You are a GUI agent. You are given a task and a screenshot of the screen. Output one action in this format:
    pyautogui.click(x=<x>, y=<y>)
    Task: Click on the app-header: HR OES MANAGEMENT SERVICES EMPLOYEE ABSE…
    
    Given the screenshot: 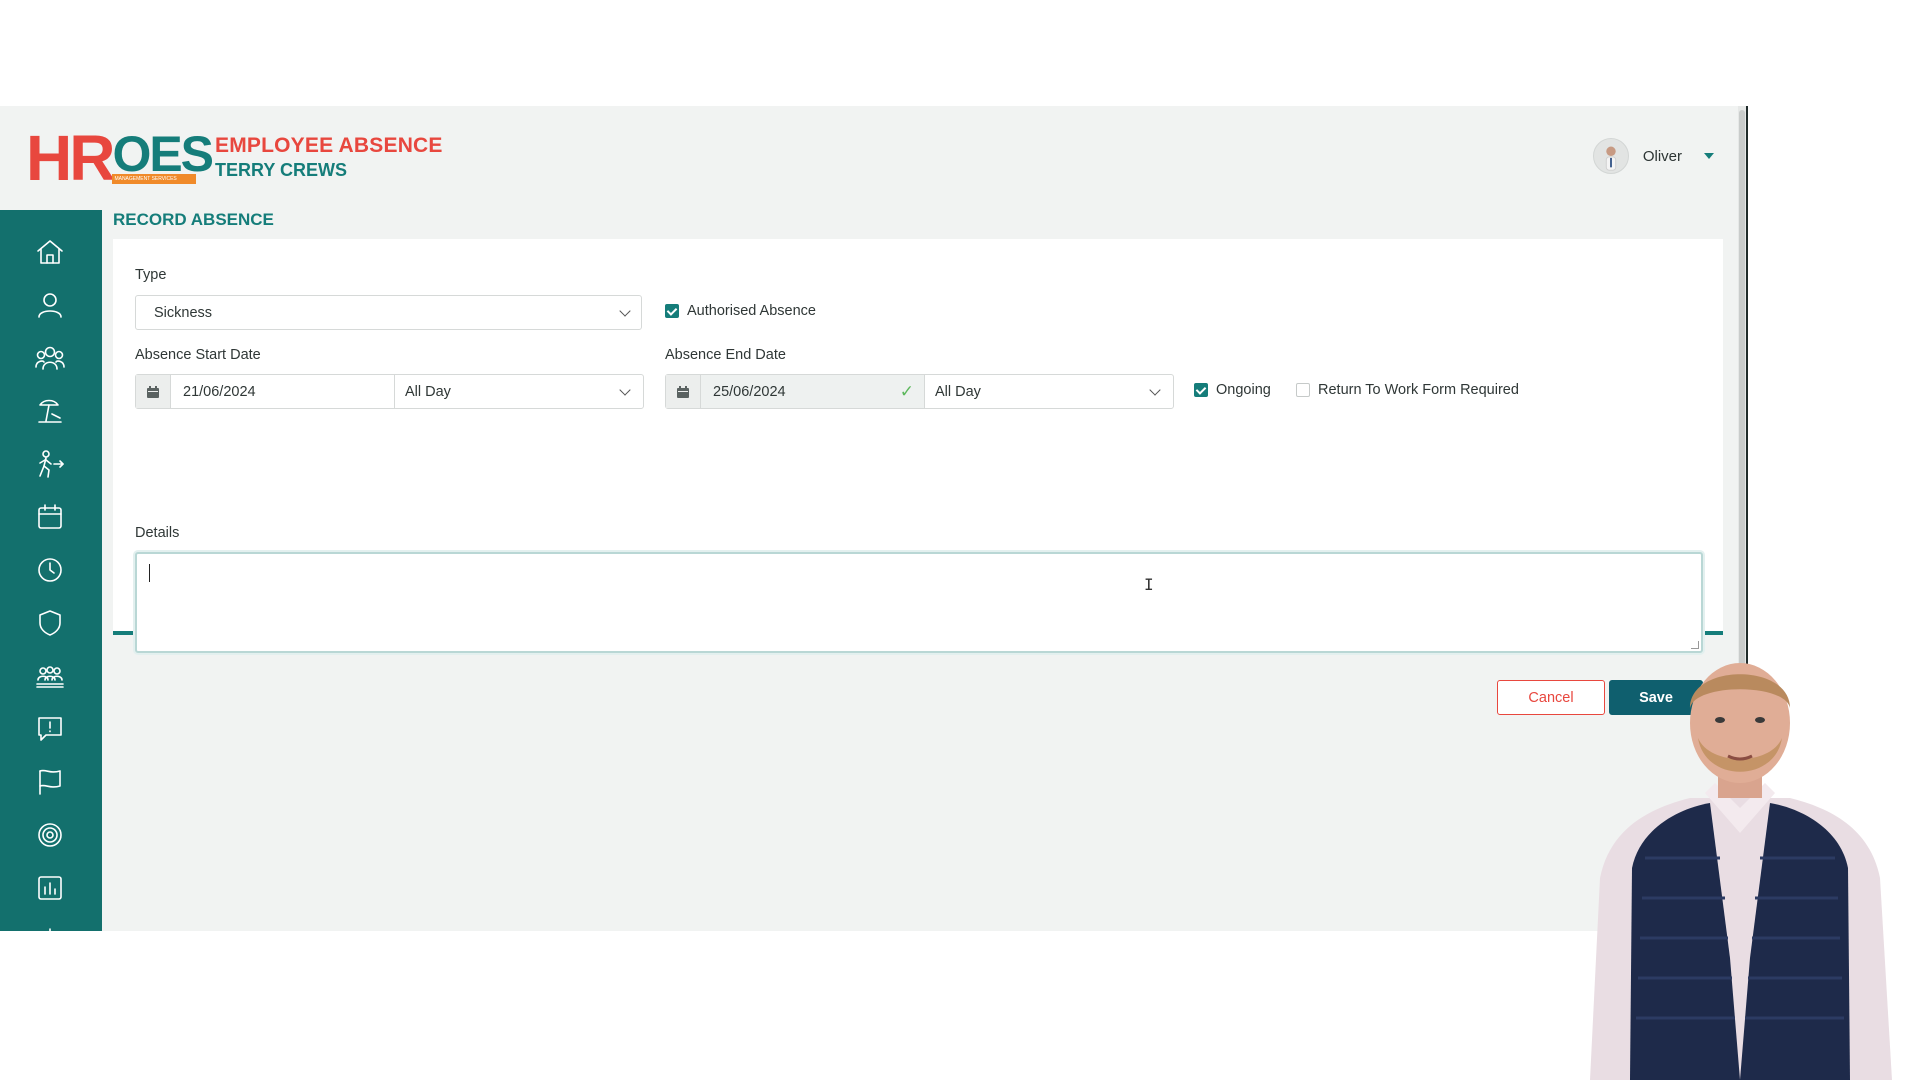 What is the action you would take?
    pyautogui.click(x=869, y=158)
    